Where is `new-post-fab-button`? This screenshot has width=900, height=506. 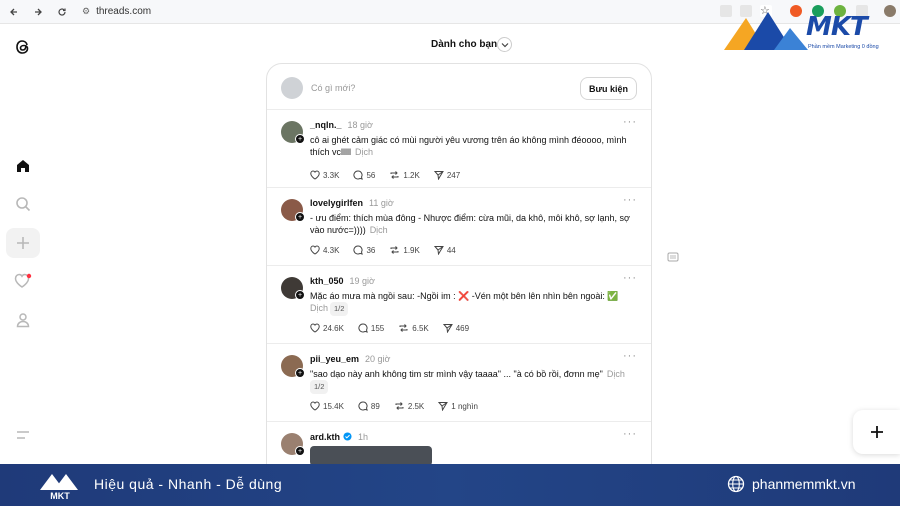
new-post-fab-button is located at coordinates (876, 432).